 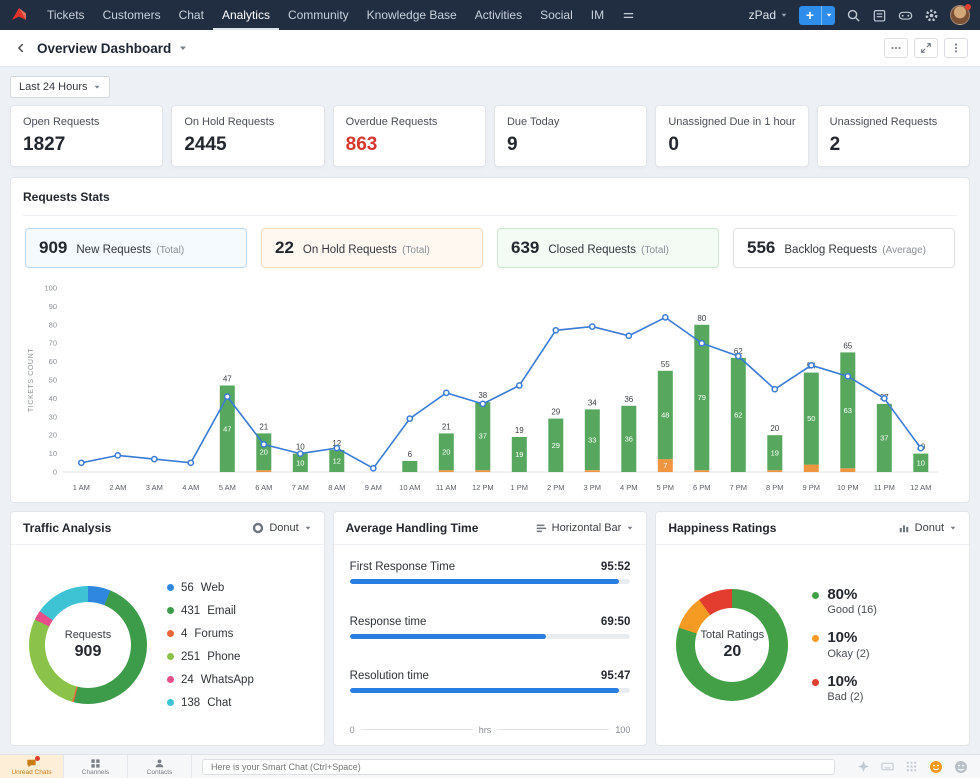 I want to click on search-icon, so click(x=853, y=15).